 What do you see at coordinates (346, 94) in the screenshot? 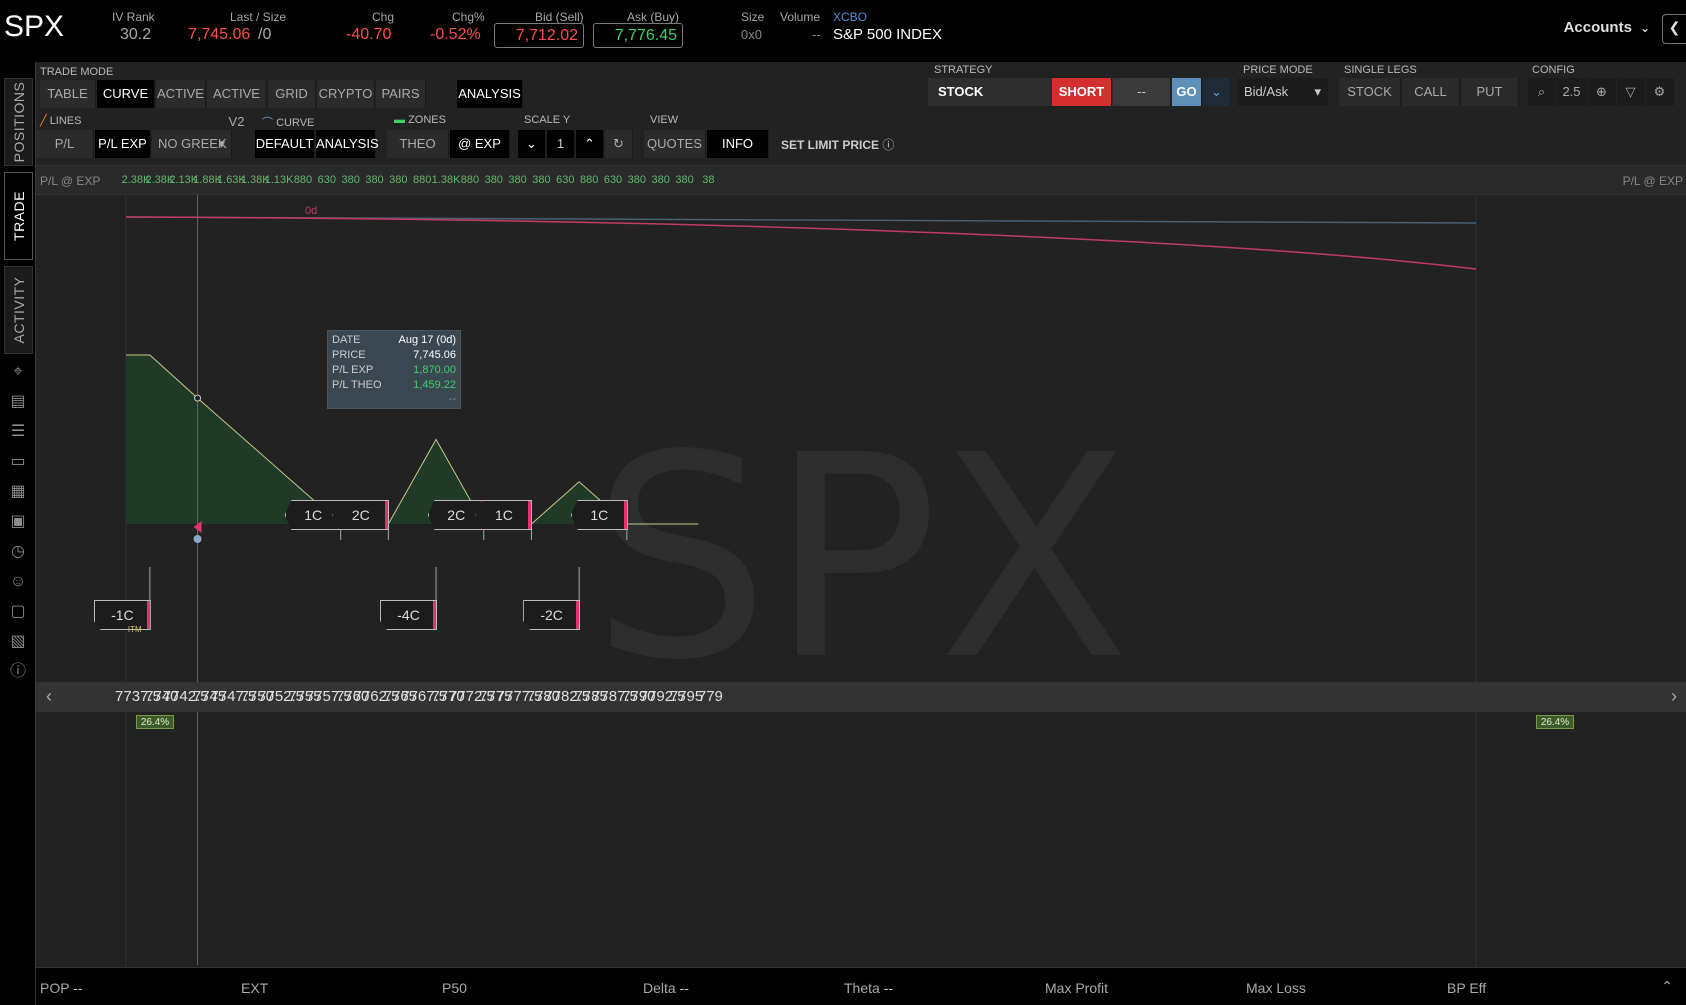
I see `mode-crypto: CRYPTO` at bounding box center [346, 94].